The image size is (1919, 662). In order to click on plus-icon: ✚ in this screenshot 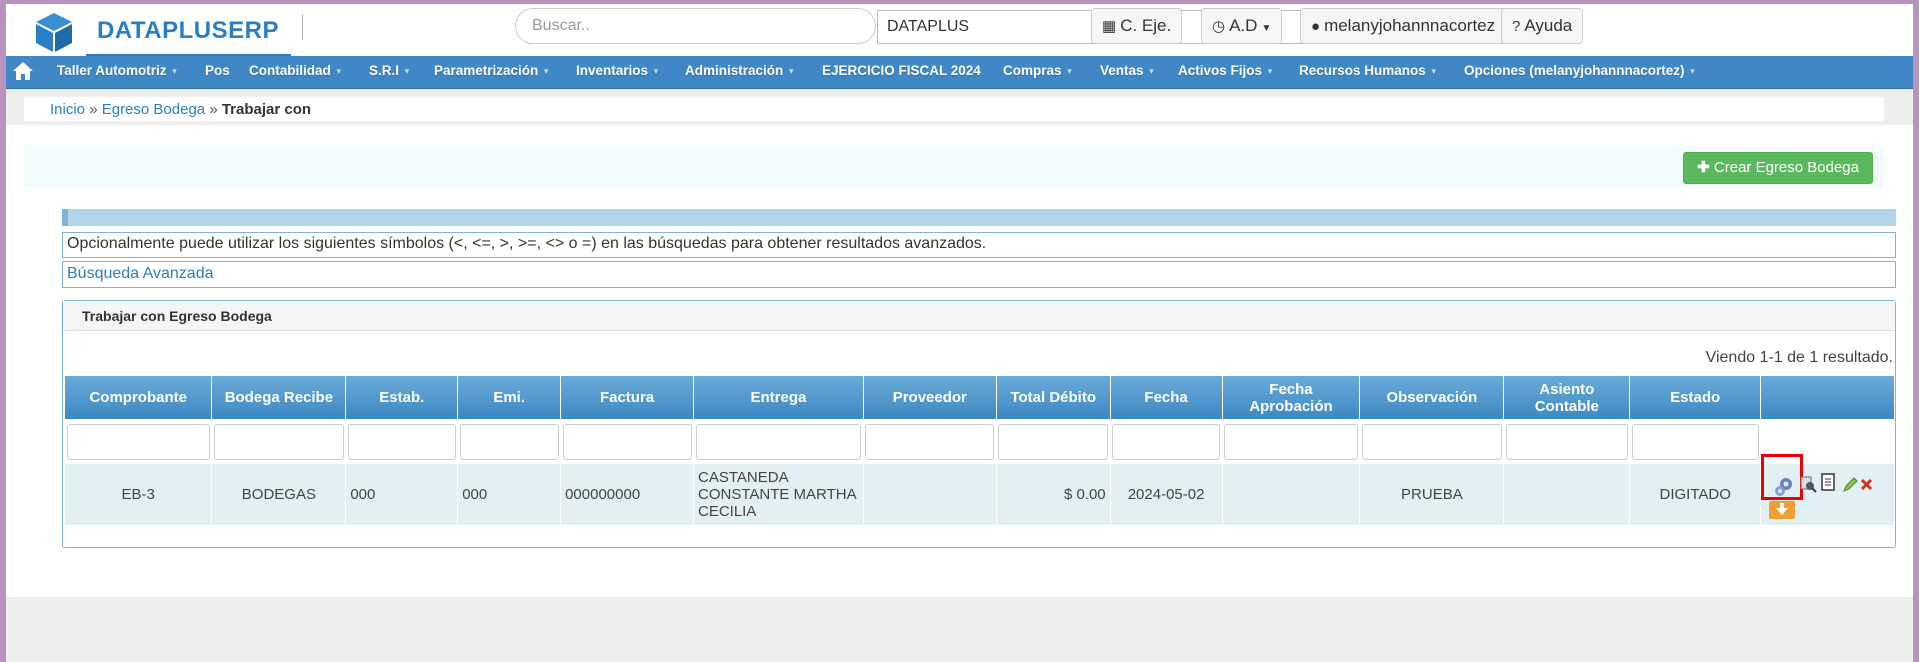, I will do `click(1703, 167)`.